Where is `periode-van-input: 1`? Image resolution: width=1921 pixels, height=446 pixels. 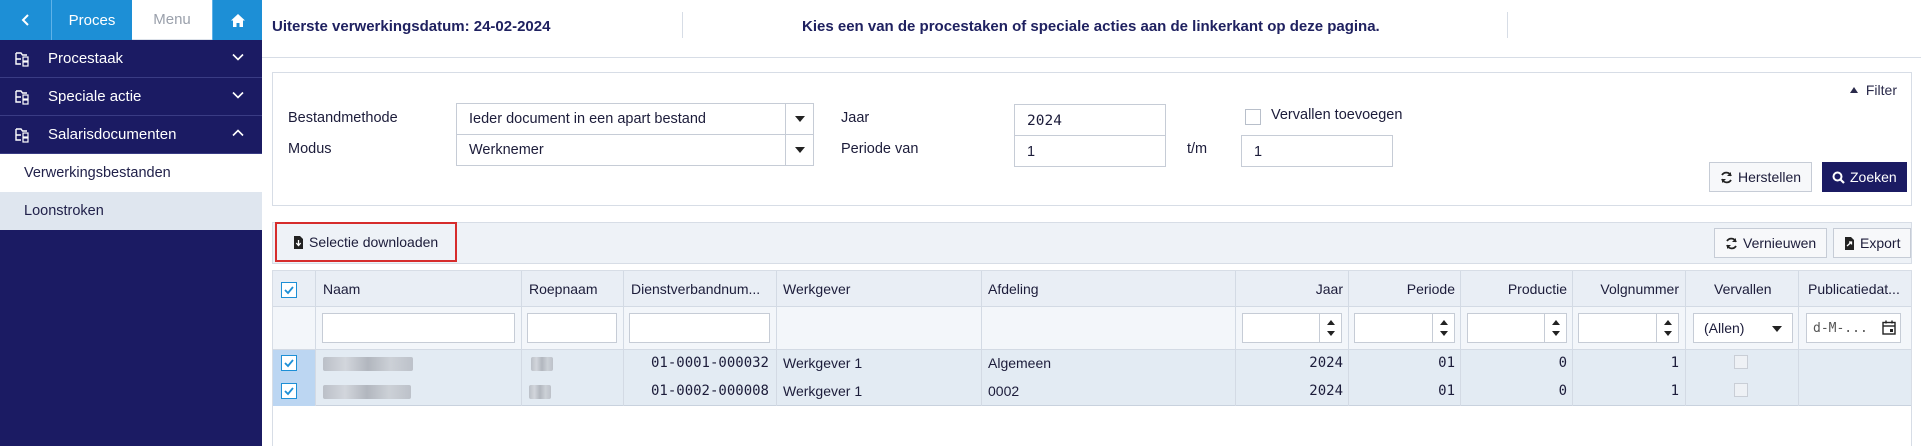
periode-van-input: 1 is located at coordinates (1090, 151).